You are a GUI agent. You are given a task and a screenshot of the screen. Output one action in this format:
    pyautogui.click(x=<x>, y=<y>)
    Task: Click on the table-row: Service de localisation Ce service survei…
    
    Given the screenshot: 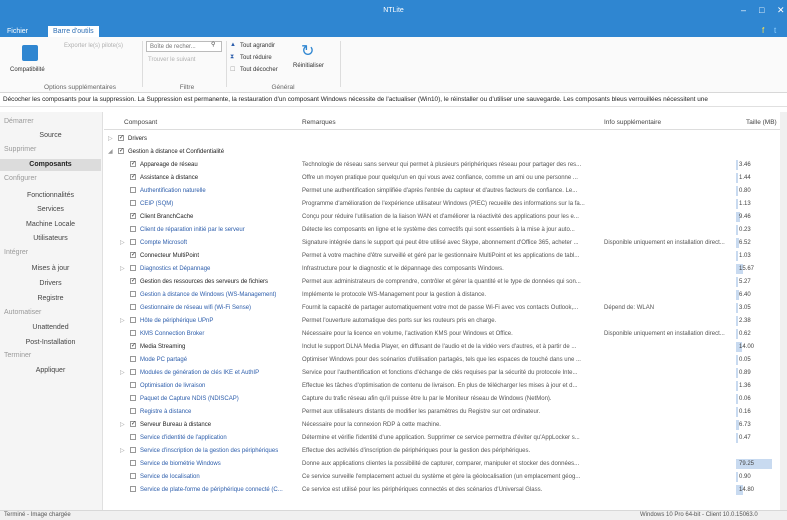 What is the action you would take?
    pyautogui.click(x=445, y=477)
    